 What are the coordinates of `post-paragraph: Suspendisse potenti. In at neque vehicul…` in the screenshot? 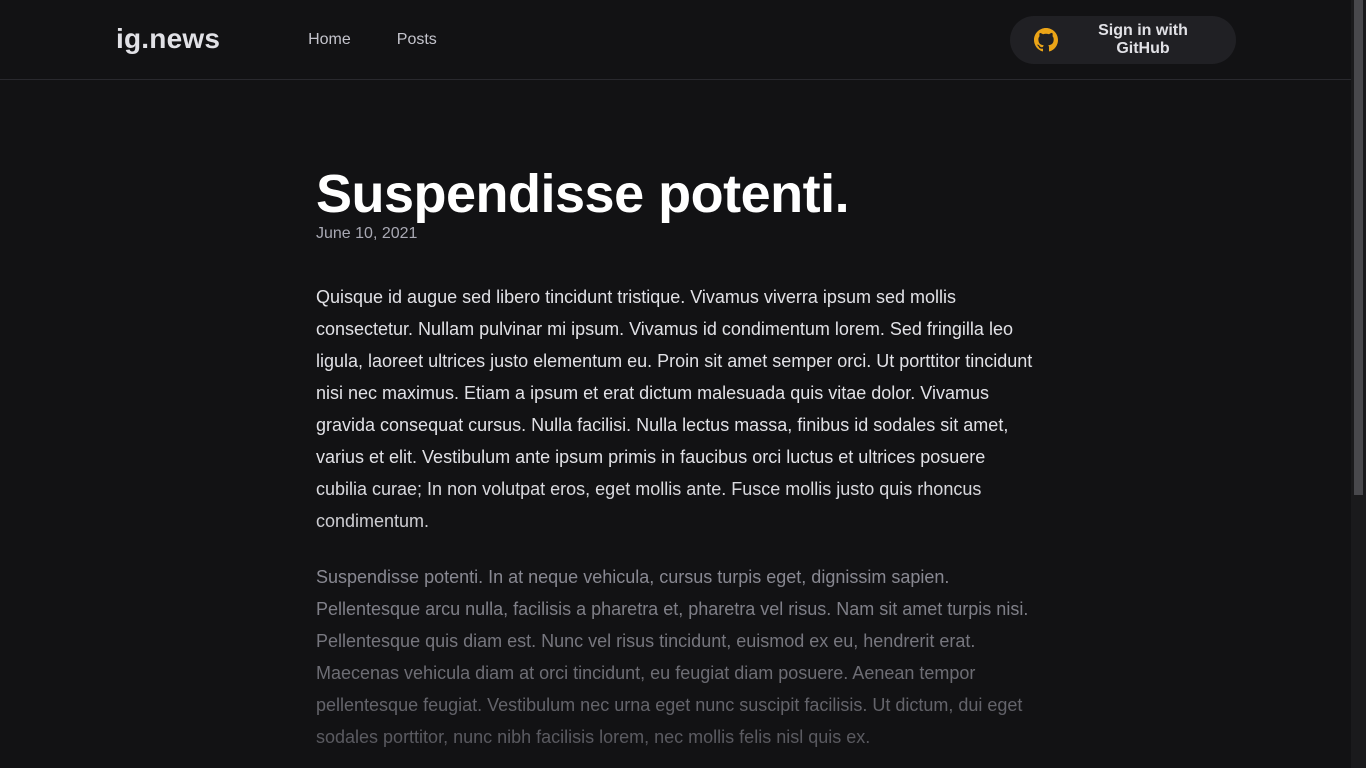 It's located at (672, 657).